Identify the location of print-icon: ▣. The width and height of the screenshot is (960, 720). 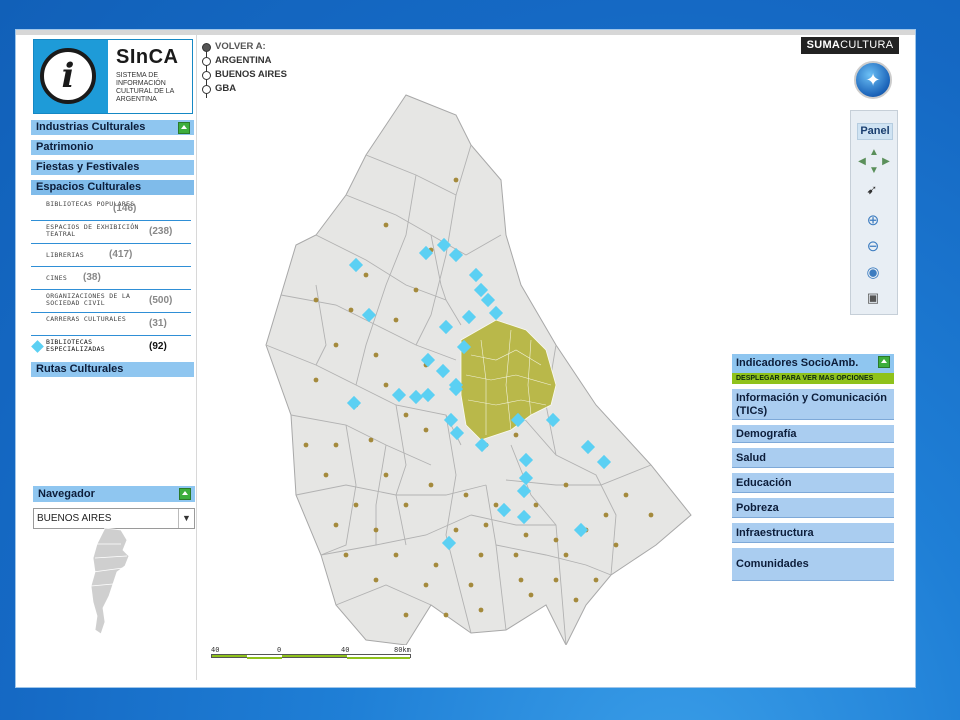
(873, 298).